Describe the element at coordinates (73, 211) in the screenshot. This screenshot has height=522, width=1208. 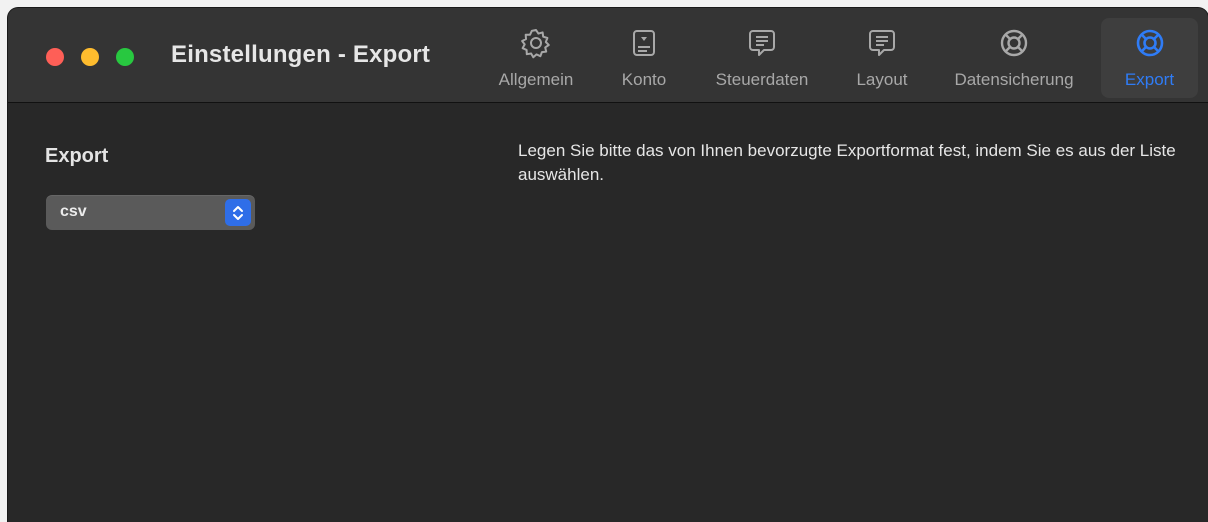
I see `export-format-value: csv` at that location.